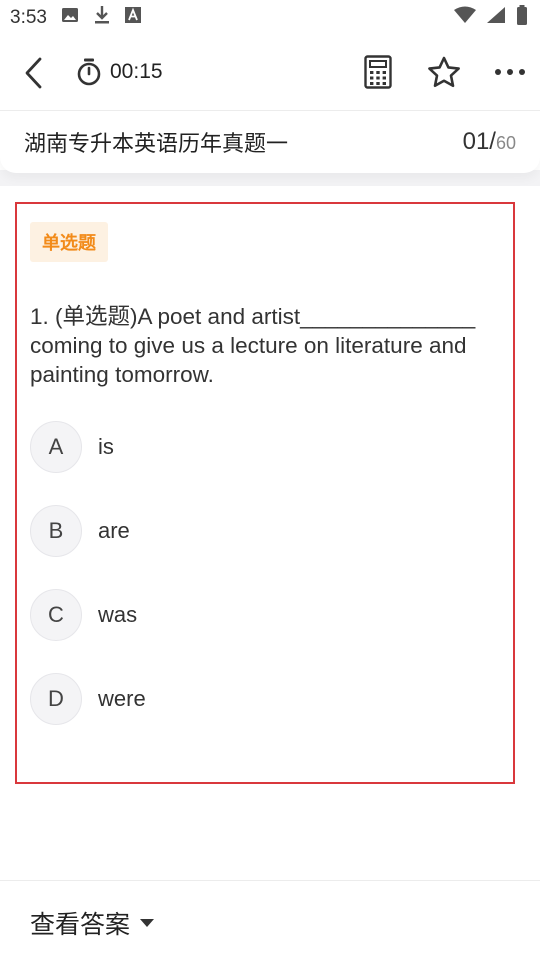 The height and width of the screenshot is (960, 540). What do you see at coordinates (28, 17) in the screenshot?
I see `status-time: 3:53` at bounding box center [28, 17].